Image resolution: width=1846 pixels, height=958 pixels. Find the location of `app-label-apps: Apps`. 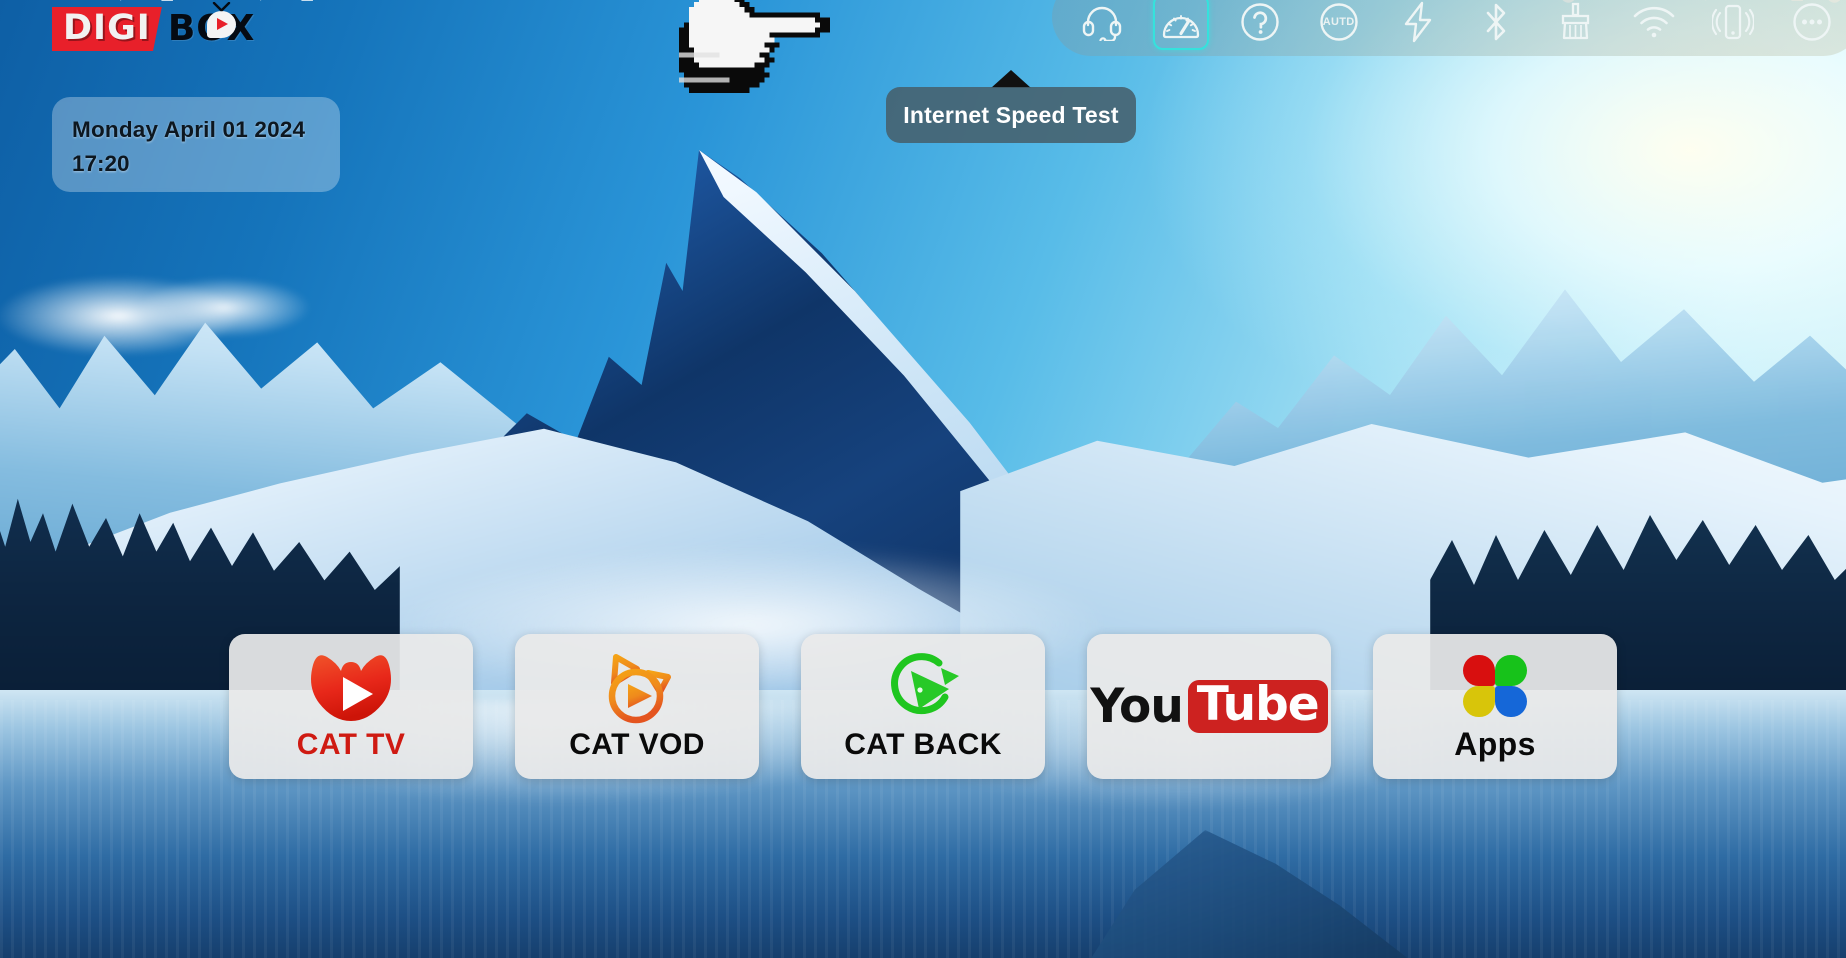

app-label-apps: Apps is located at coordinates (1495, 744).